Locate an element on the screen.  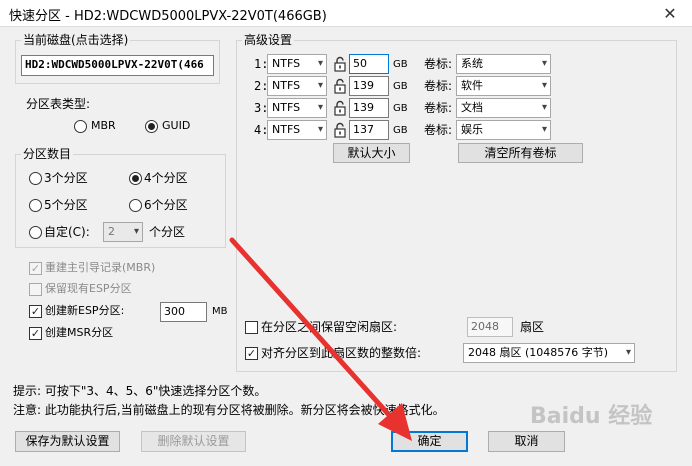
partition-row-2-size-input: 139 is located at coordinates (369, 86).